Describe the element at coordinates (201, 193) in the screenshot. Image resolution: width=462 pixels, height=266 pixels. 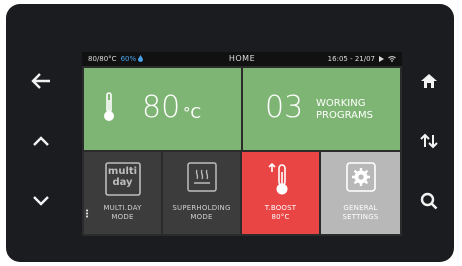
I see `superholding-mode-tile: SUPERHOLDING MODE` at that location.